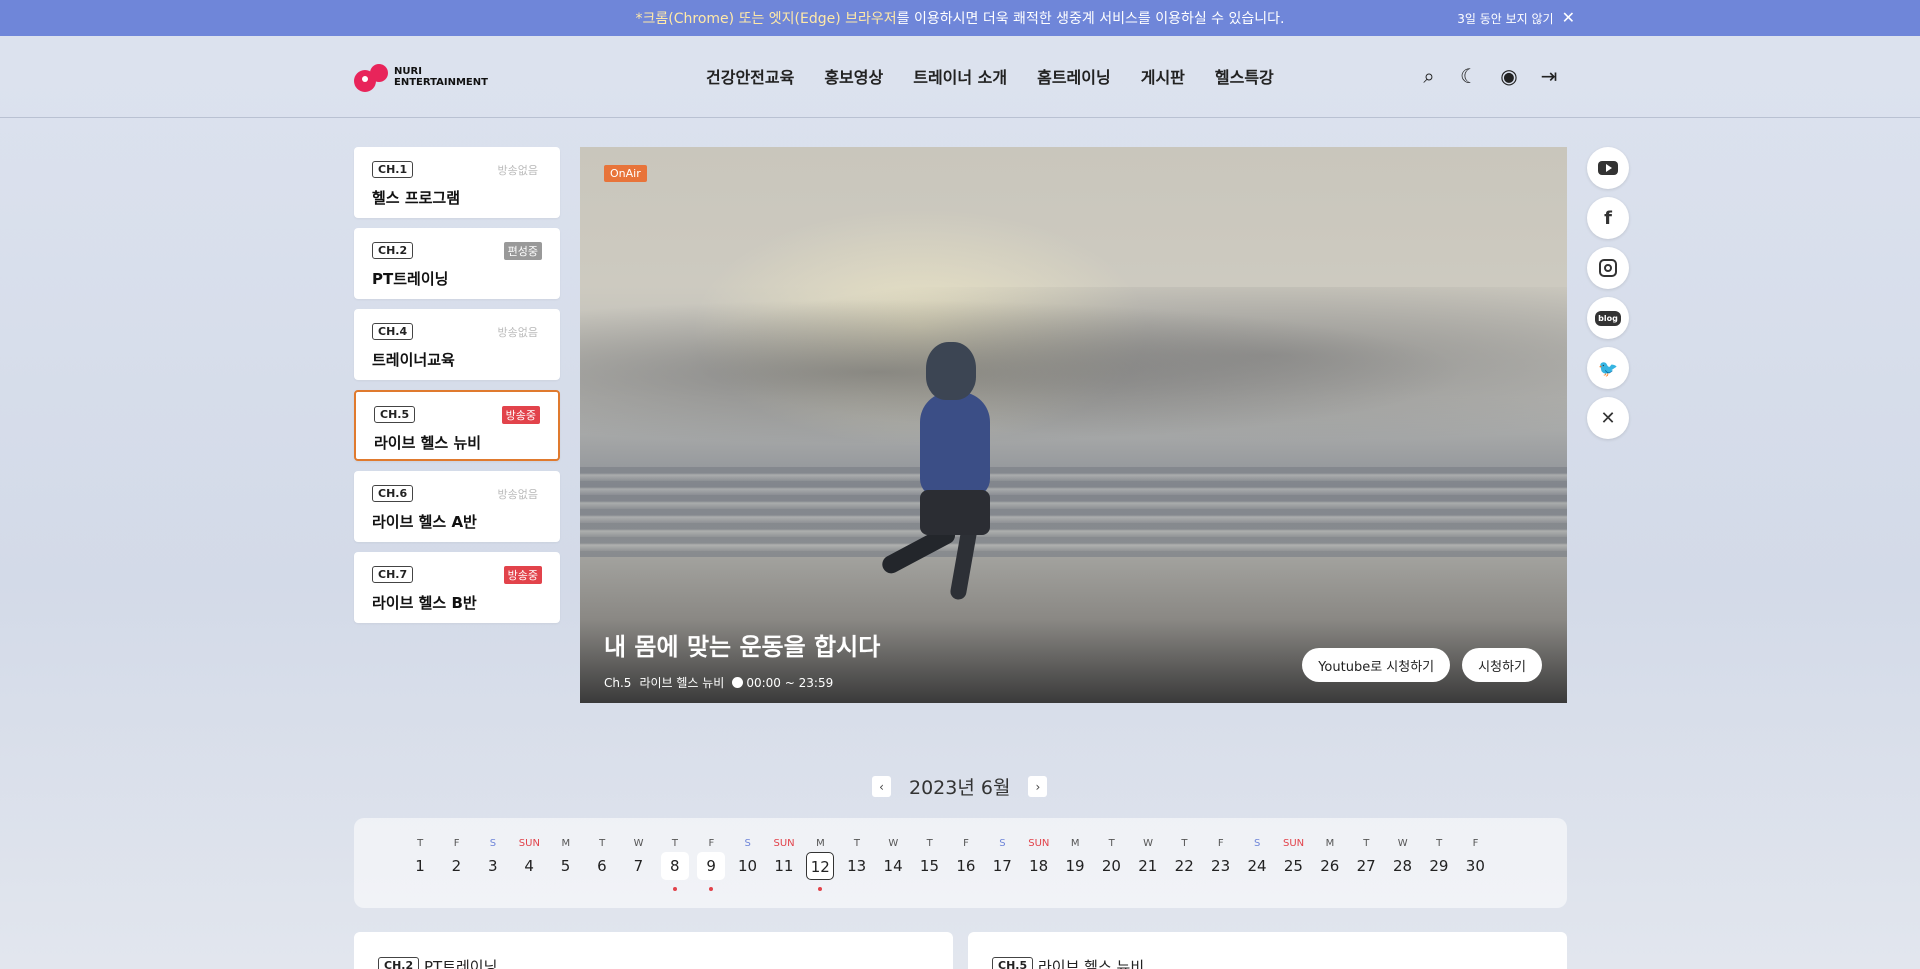 The image size is (1920, 969). I want to click on calendar-day: M 19, so click(1075, 863).